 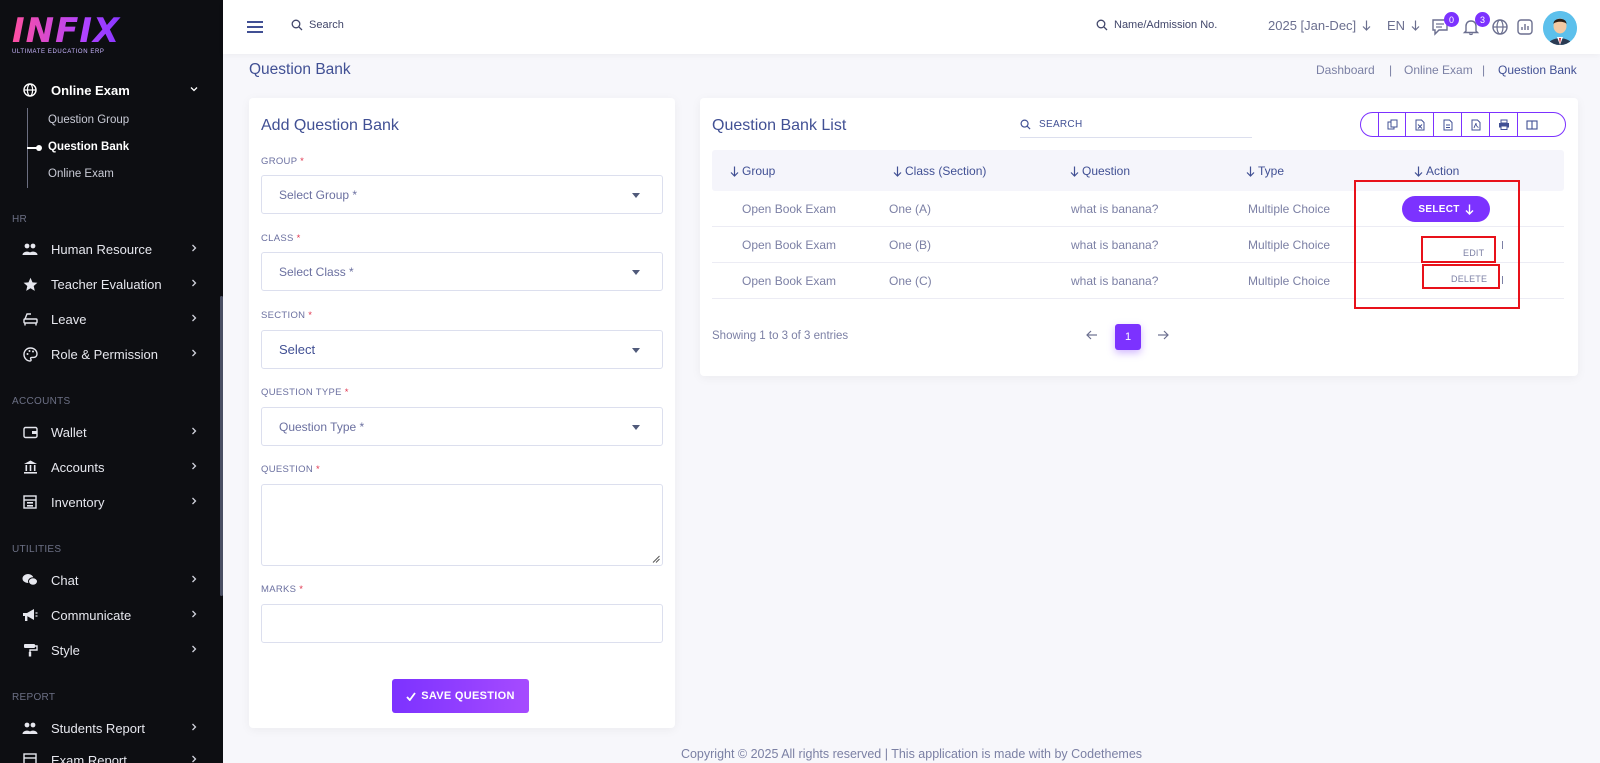 I want to click on sidebar-item-human-resource: Human Resource, so click(x=105, y=249).